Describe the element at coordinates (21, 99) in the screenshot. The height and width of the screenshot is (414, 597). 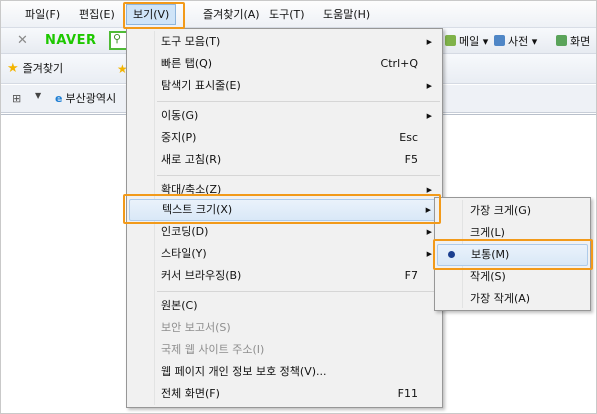
I see `quick-tabs-icon: ⊞` at that location.